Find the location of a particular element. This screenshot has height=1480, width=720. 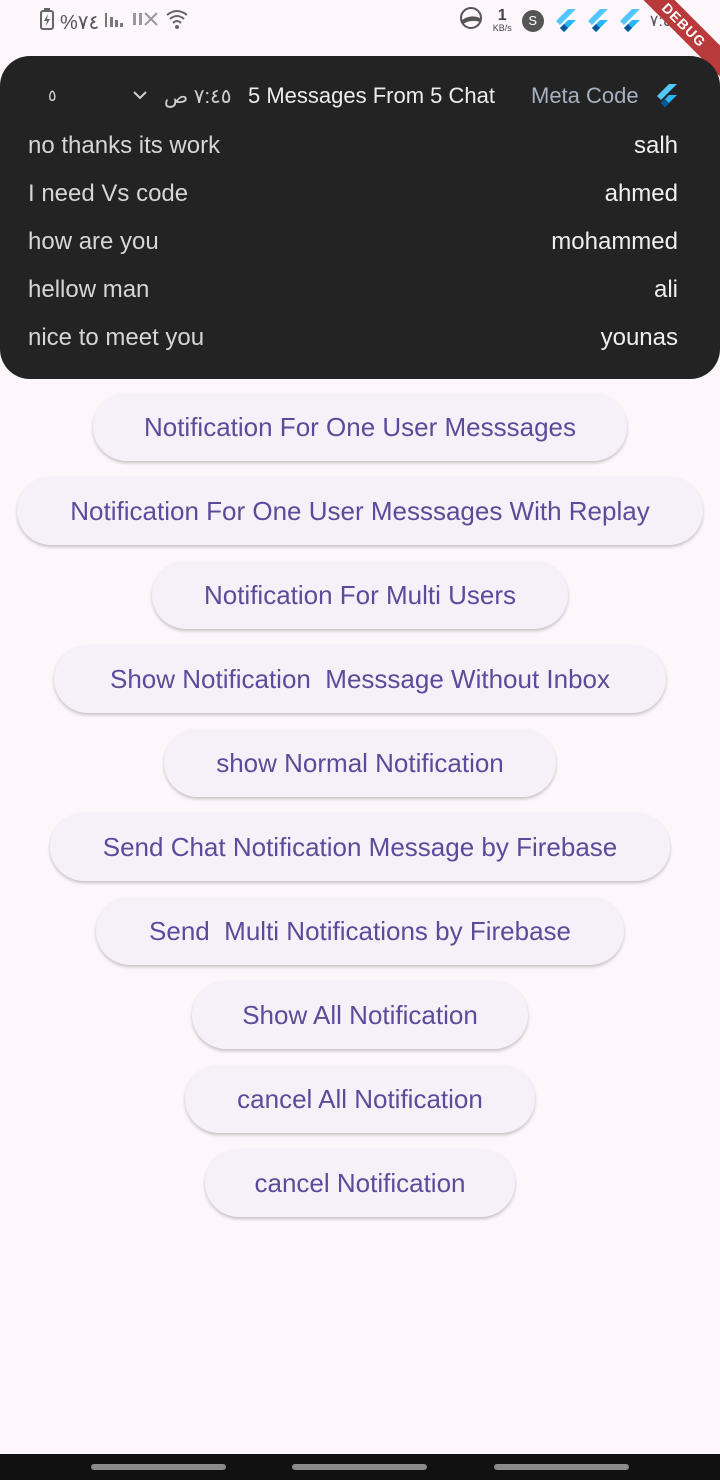

show-all-notification-button: Show All Notification is located at coordinates (360, 1015).